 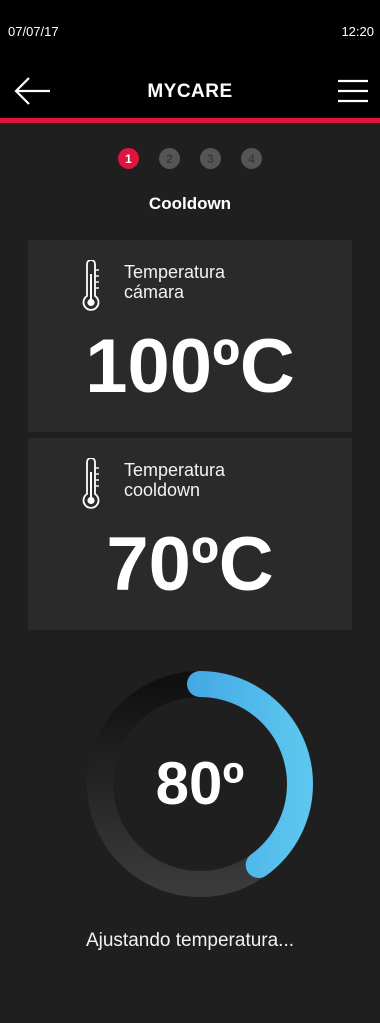 What do you see at coordinates (200, 783) in the screenshot?
I see `current-temperature-value: 80º` at bounding box center [200, 783].